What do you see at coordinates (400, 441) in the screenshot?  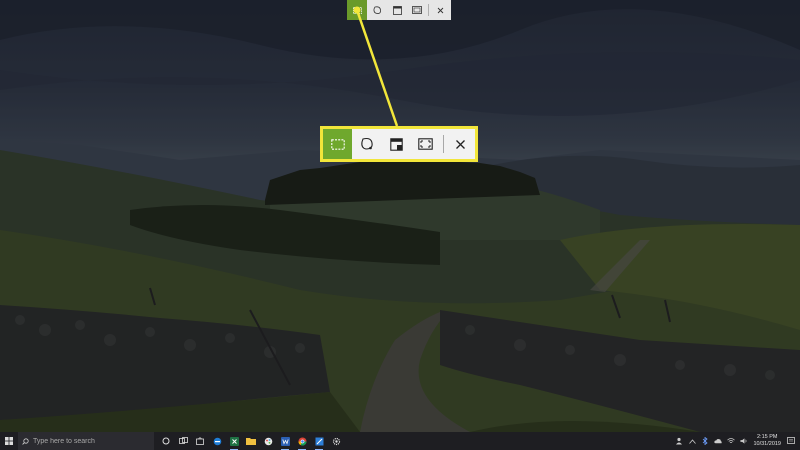 I see `taskbar: 2:15 PM 10/31/2019` at bounding box center [400, 441].